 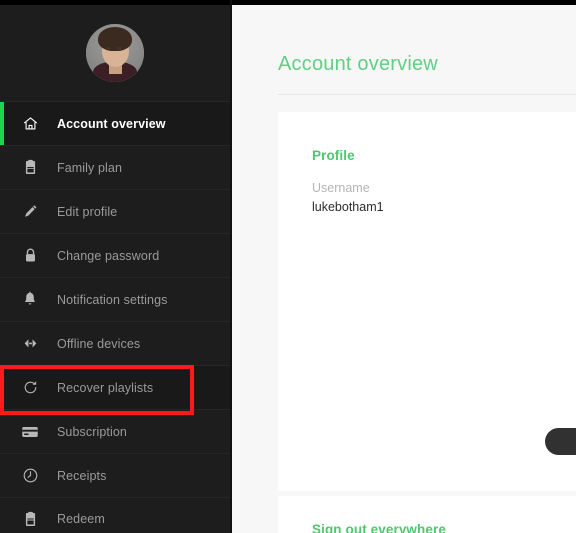 I want to click on sidebar-item-change-password: Change password, so click(x=115, y=255).